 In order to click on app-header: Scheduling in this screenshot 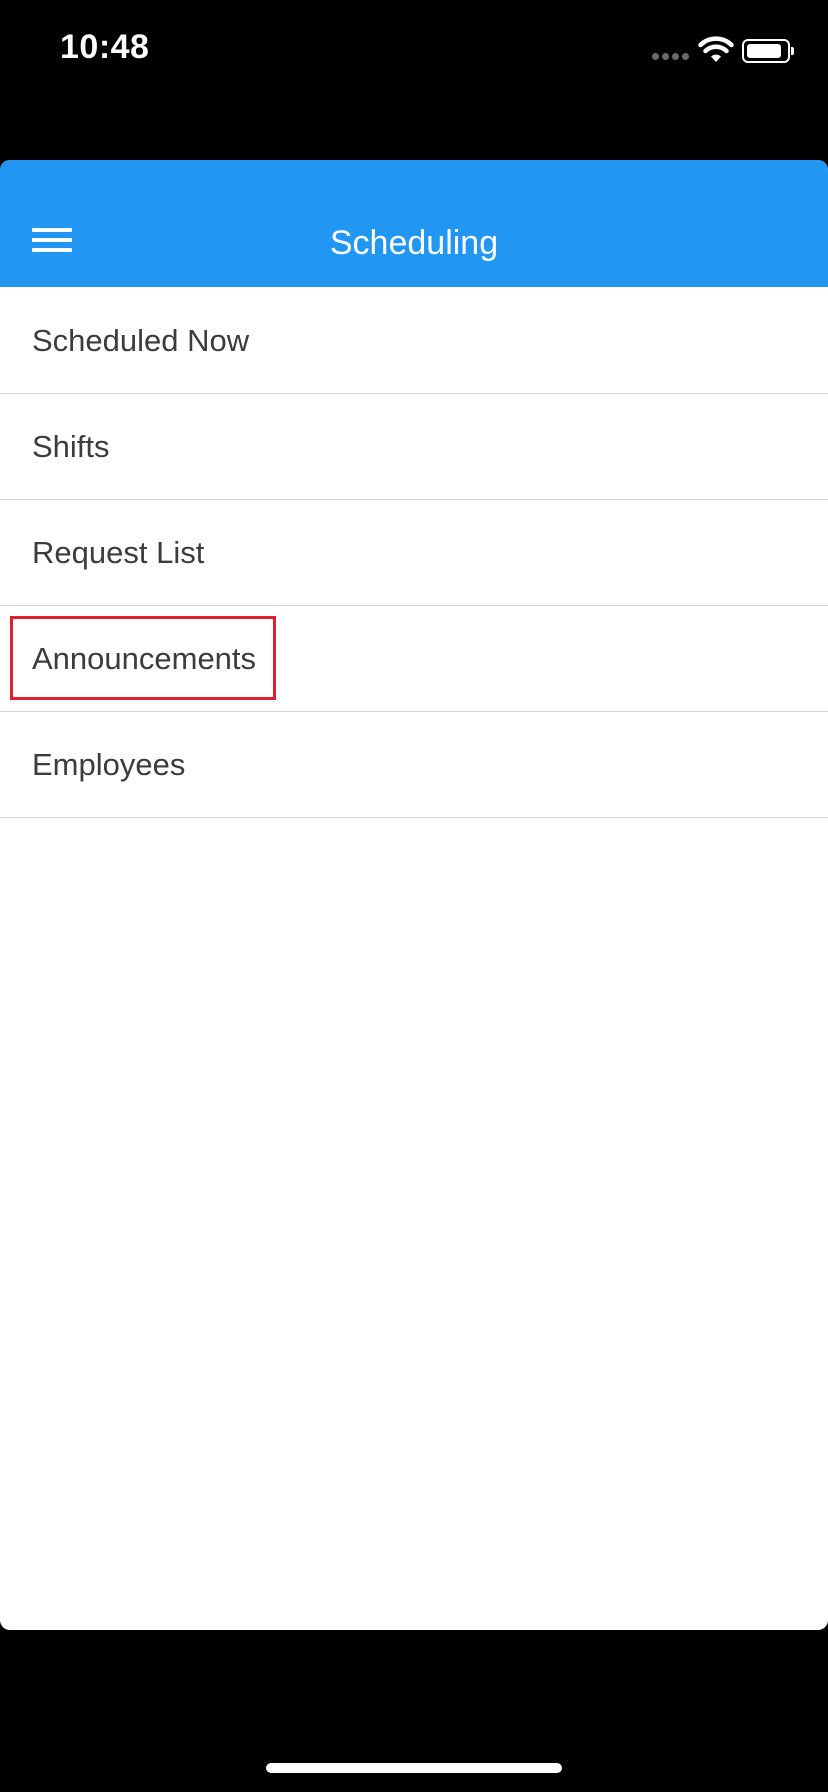, I will do `click(414, 223)`.